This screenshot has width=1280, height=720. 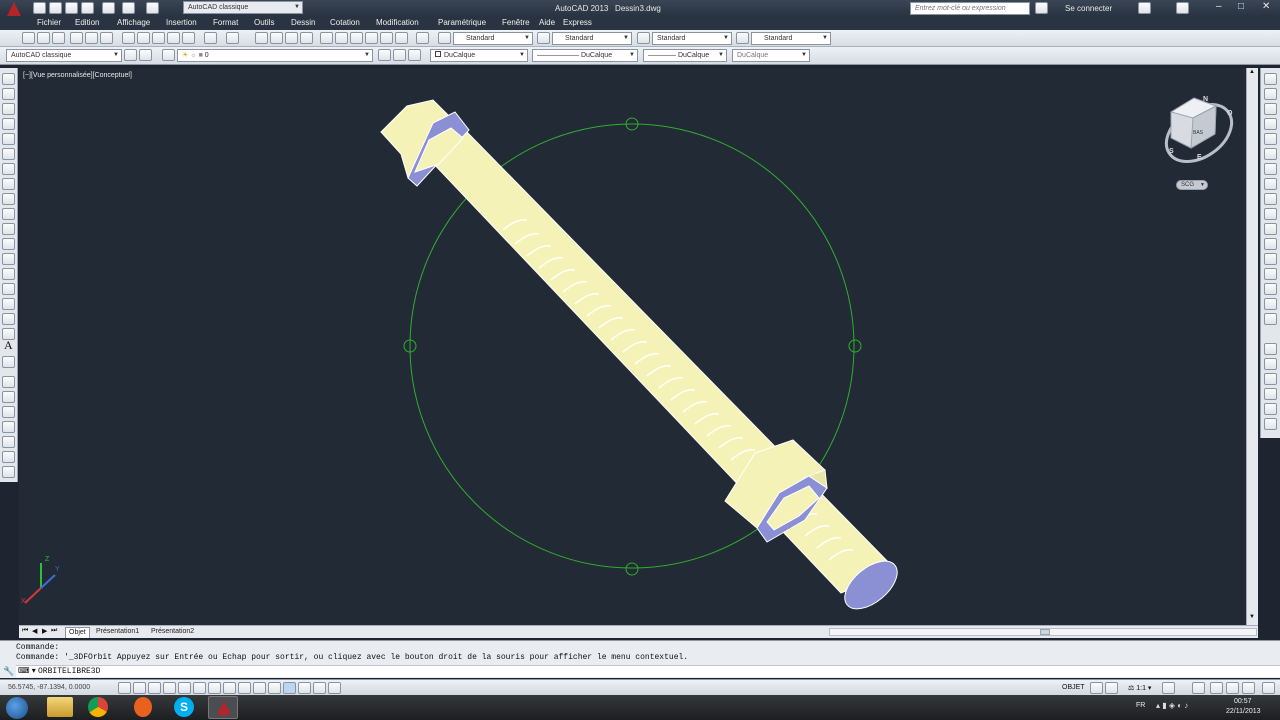 What do you see at coordinates (1270, 304) in the screenshot?
I see `blend-icon` at bounding box center [1270, 304].